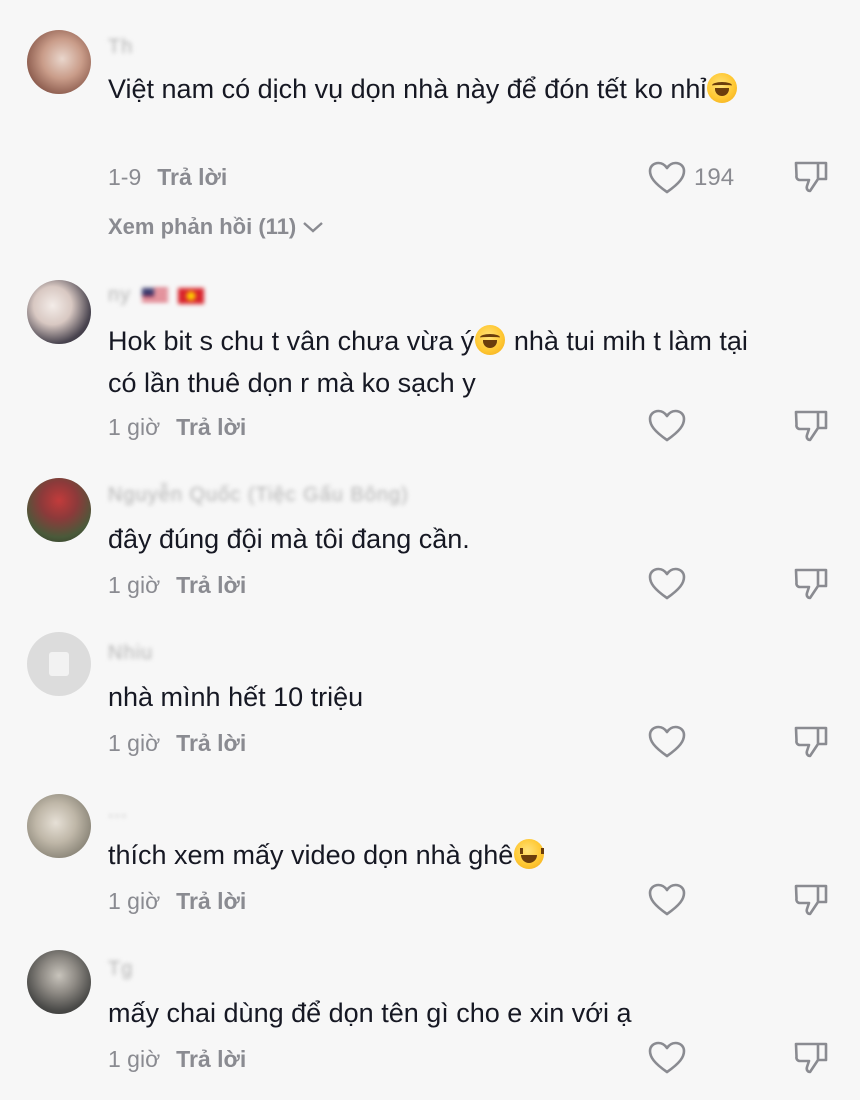  Describe the element at coordinates (311, 855) in the screenshot. I see `comment-text-content: thích xem mấy video dọn nhà ghê` at that location.